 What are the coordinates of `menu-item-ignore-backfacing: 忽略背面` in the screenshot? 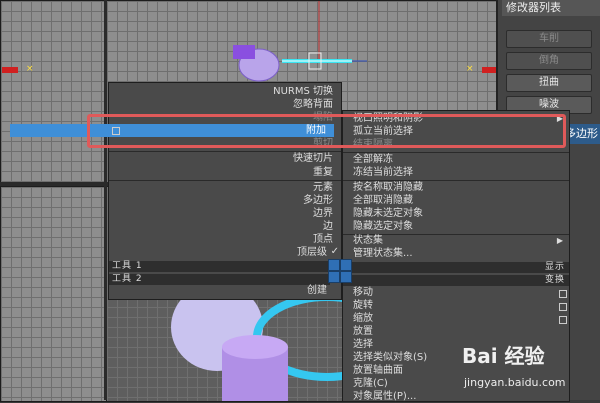 It's located at (313, 105).